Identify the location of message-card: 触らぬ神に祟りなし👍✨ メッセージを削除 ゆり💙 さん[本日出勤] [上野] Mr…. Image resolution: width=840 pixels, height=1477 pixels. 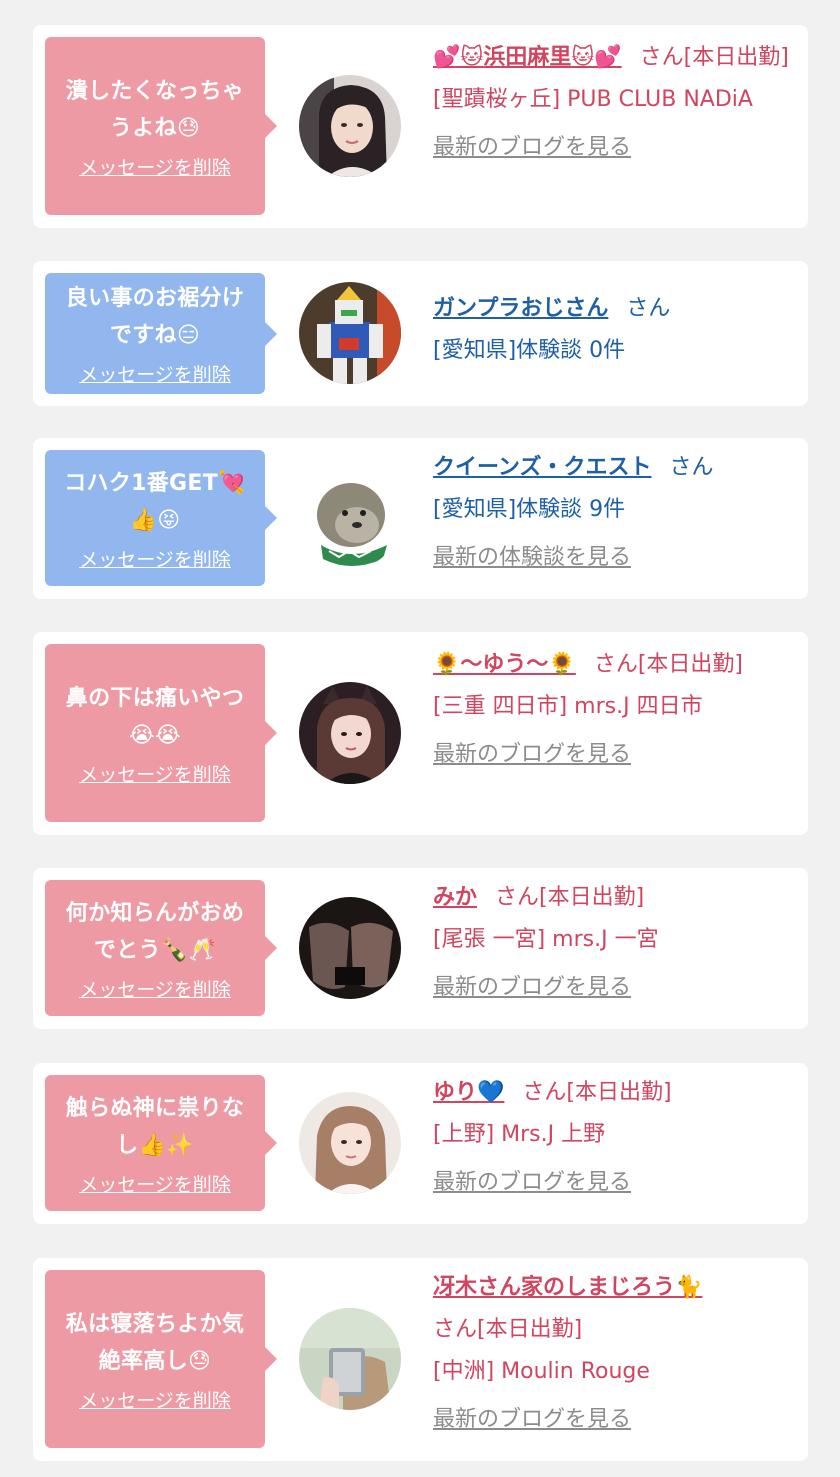
(420, 1143).